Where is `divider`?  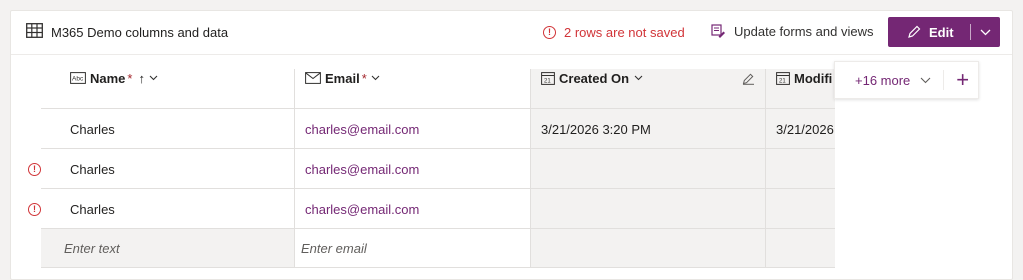
divider is located at coordinates (944, 80).